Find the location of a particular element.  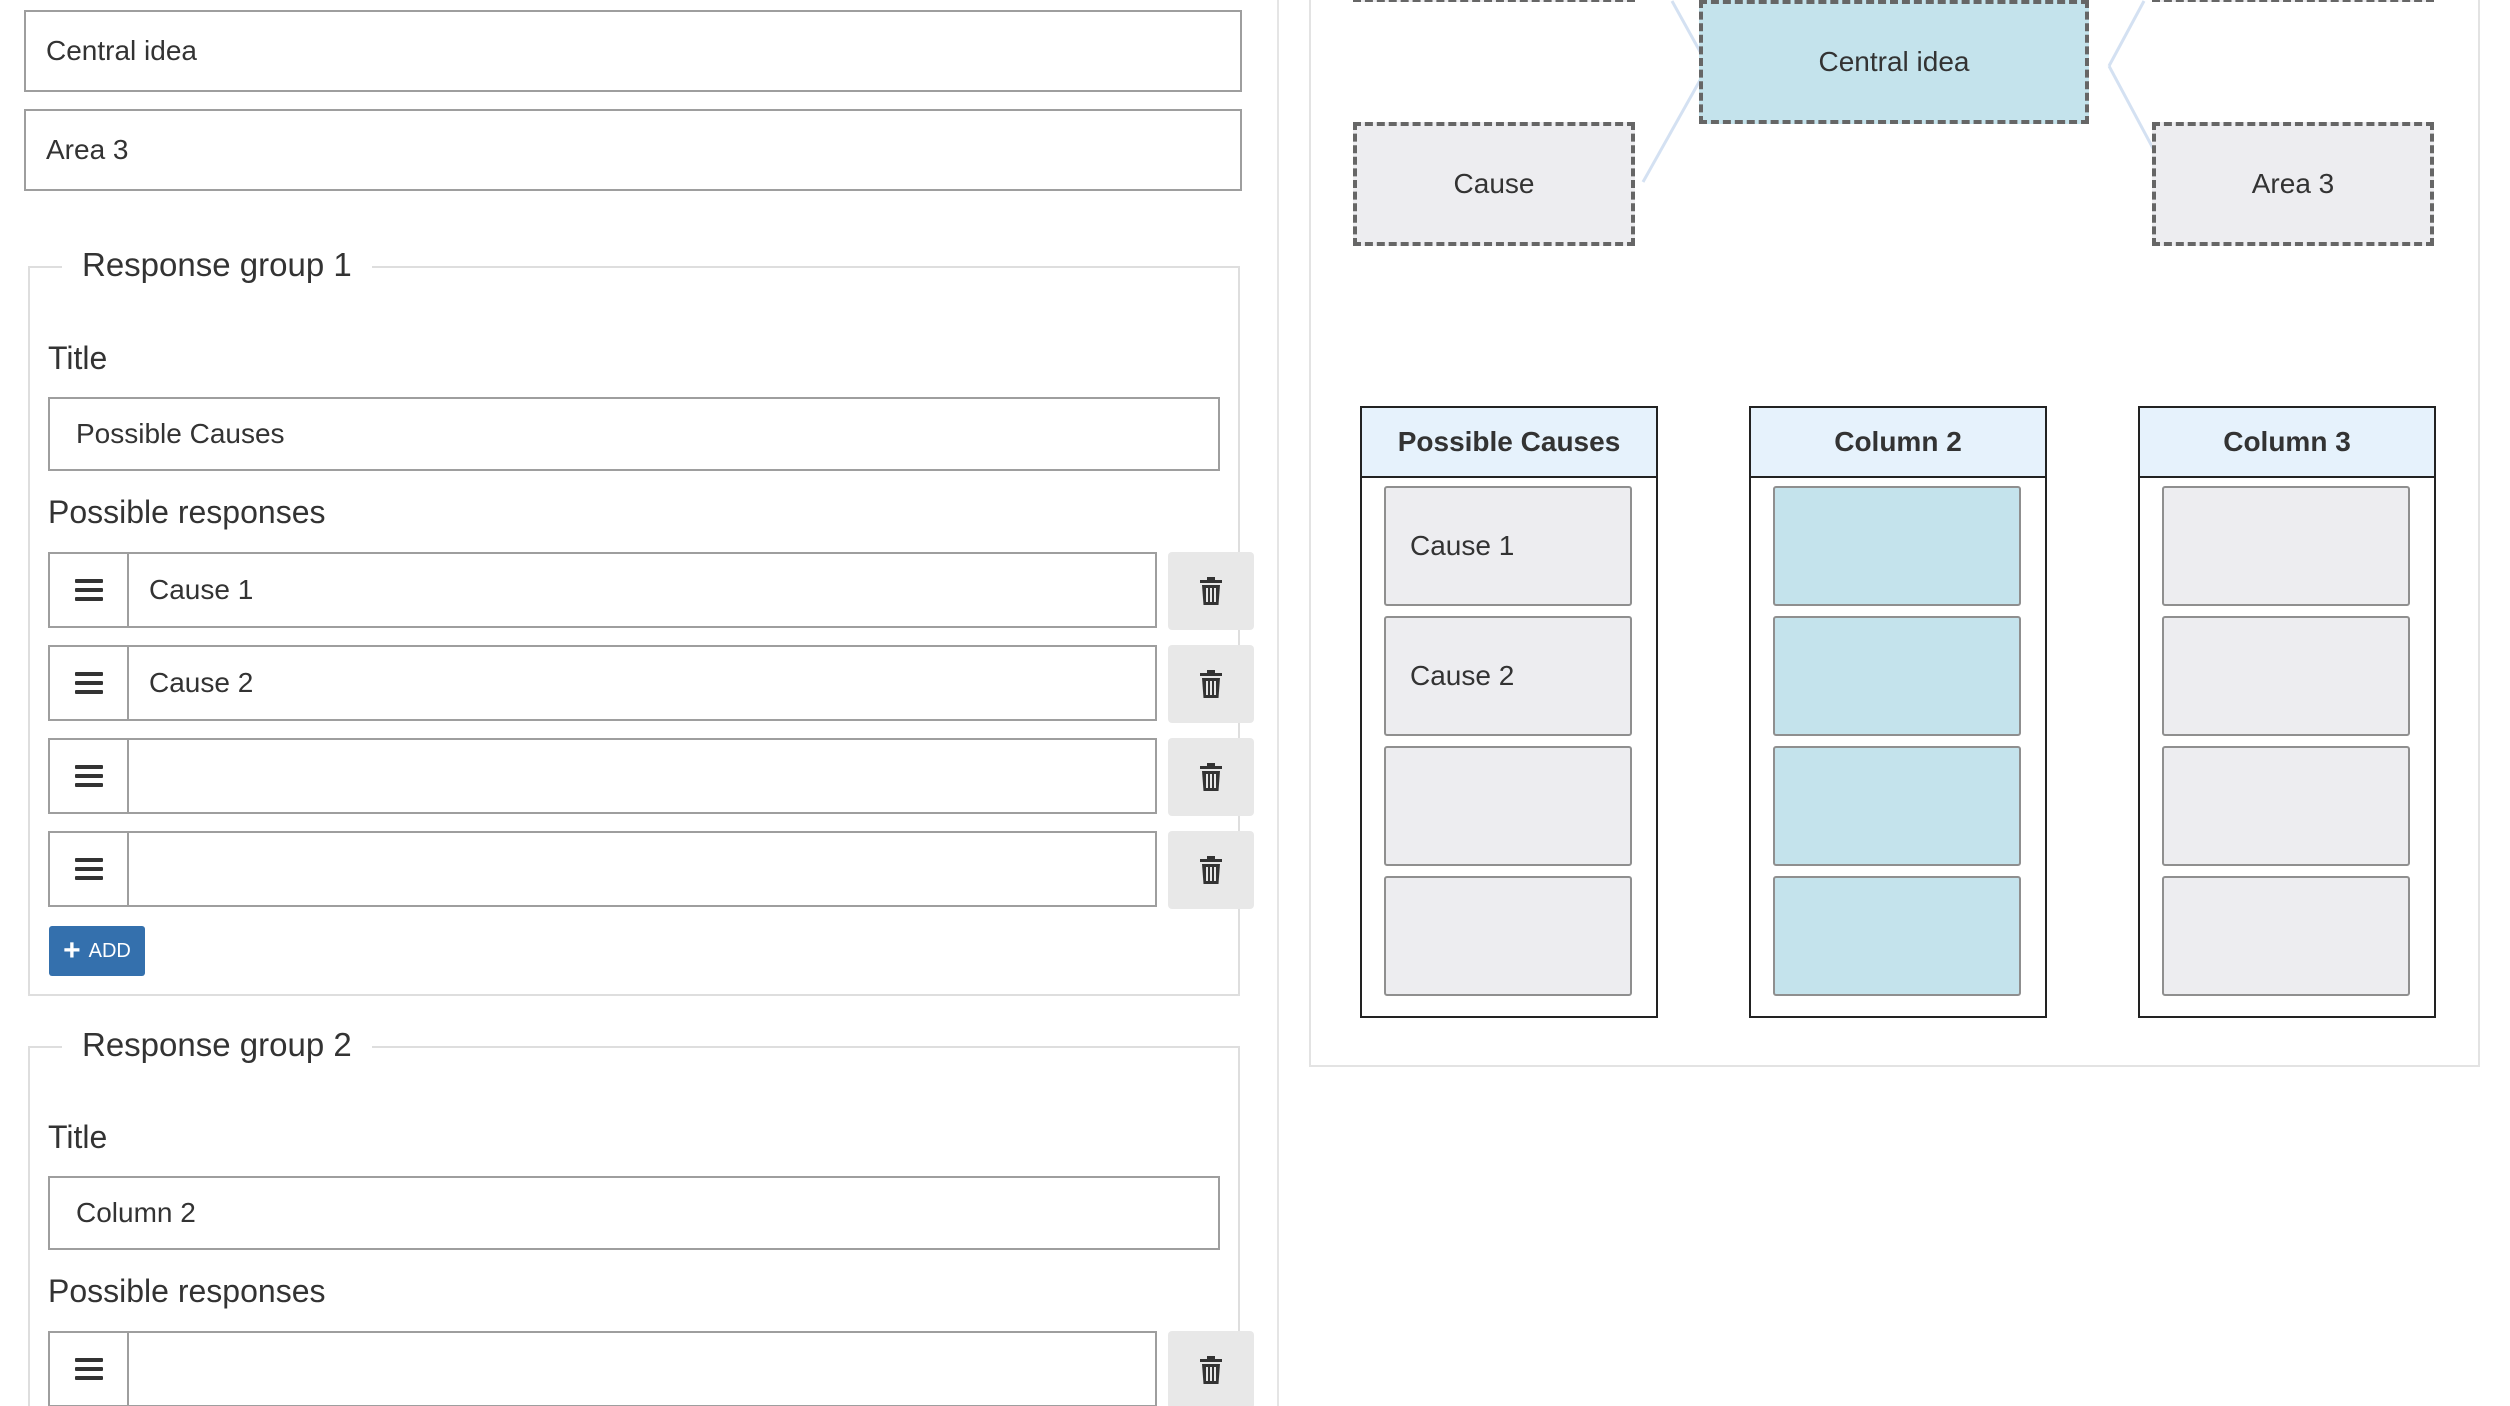

add-button-label: ADD is located at coordinates (109, 950).